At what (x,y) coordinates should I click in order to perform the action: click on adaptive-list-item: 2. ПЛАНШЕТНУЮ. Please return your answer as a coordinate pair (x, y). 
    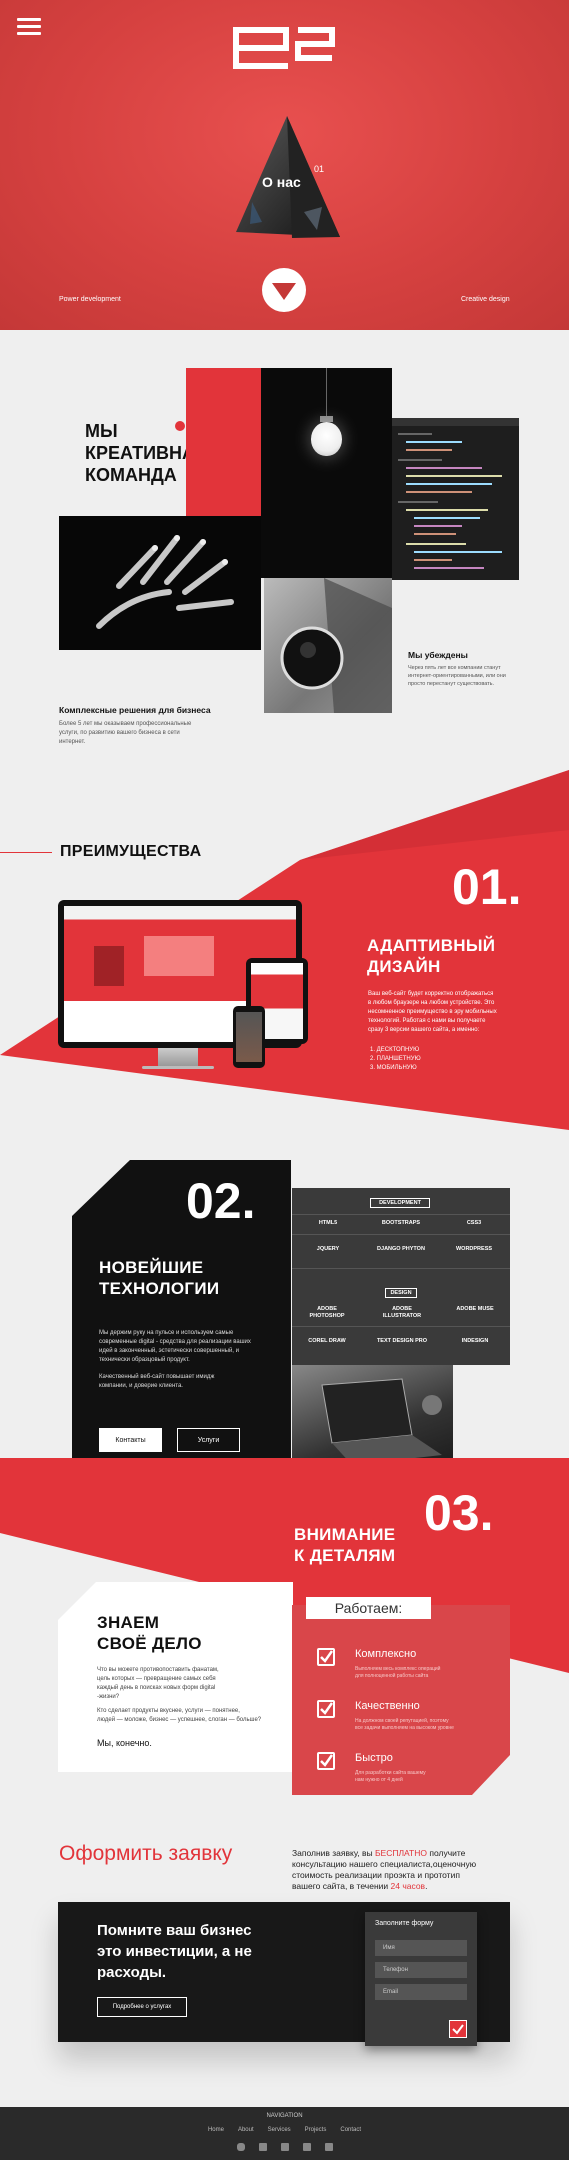
    Looking at the image, I should click on (395, 1059).